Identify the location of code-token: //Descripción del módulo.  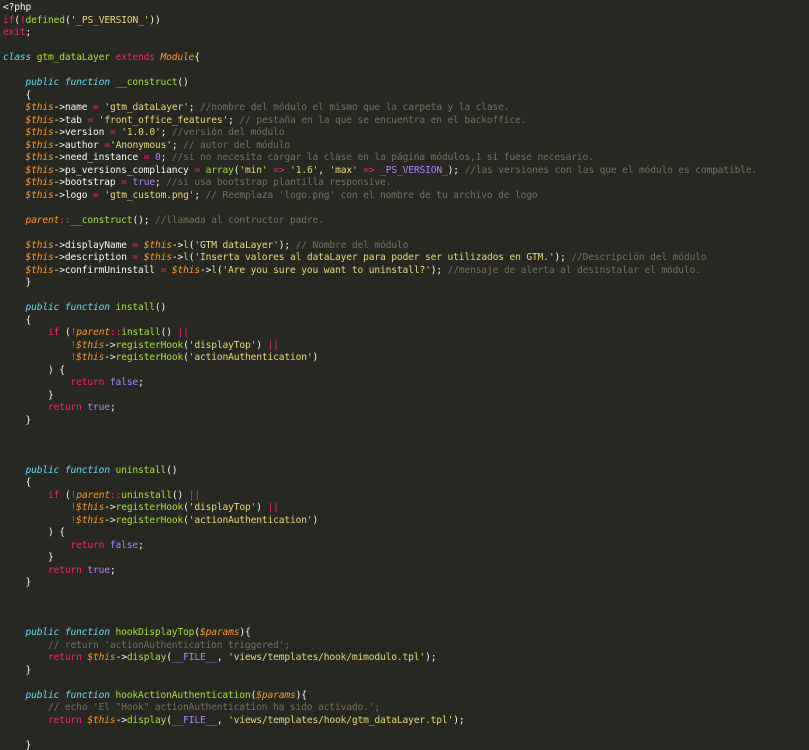
(639, 257).